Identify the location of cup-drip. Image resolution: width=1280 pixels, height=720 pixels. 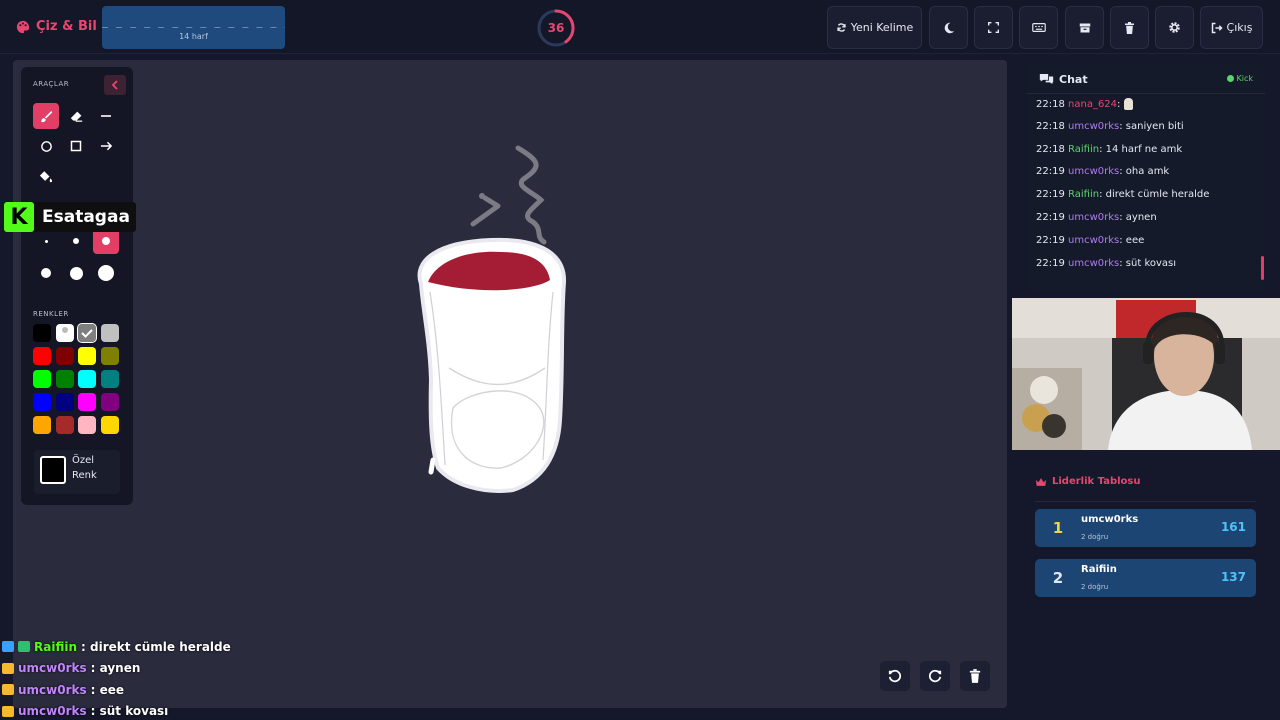
(432, 466).